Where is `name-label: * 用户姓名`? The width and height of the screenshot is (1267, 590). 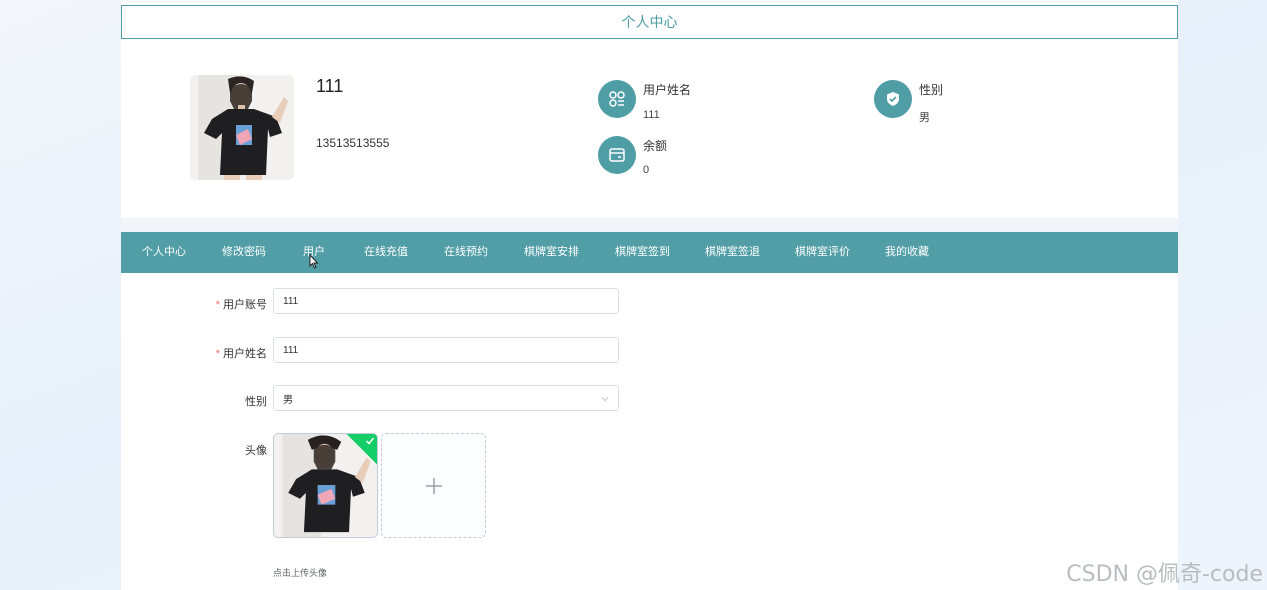 name-label: * 用户姓名 is located at coordinates (227, 353).